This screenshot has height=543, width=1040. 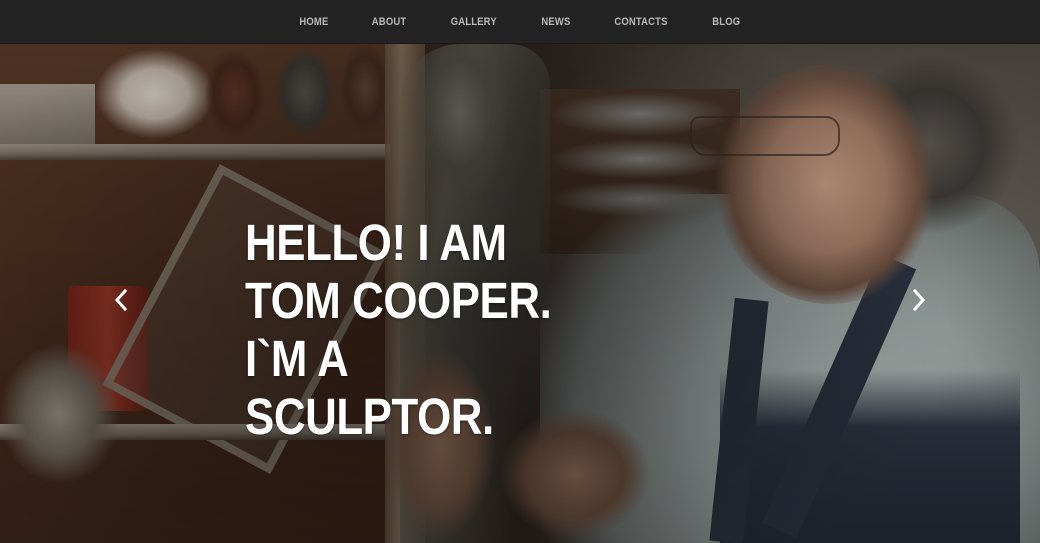 I want to click on nav-item-news: NEWS, so click(x=556, y=22).